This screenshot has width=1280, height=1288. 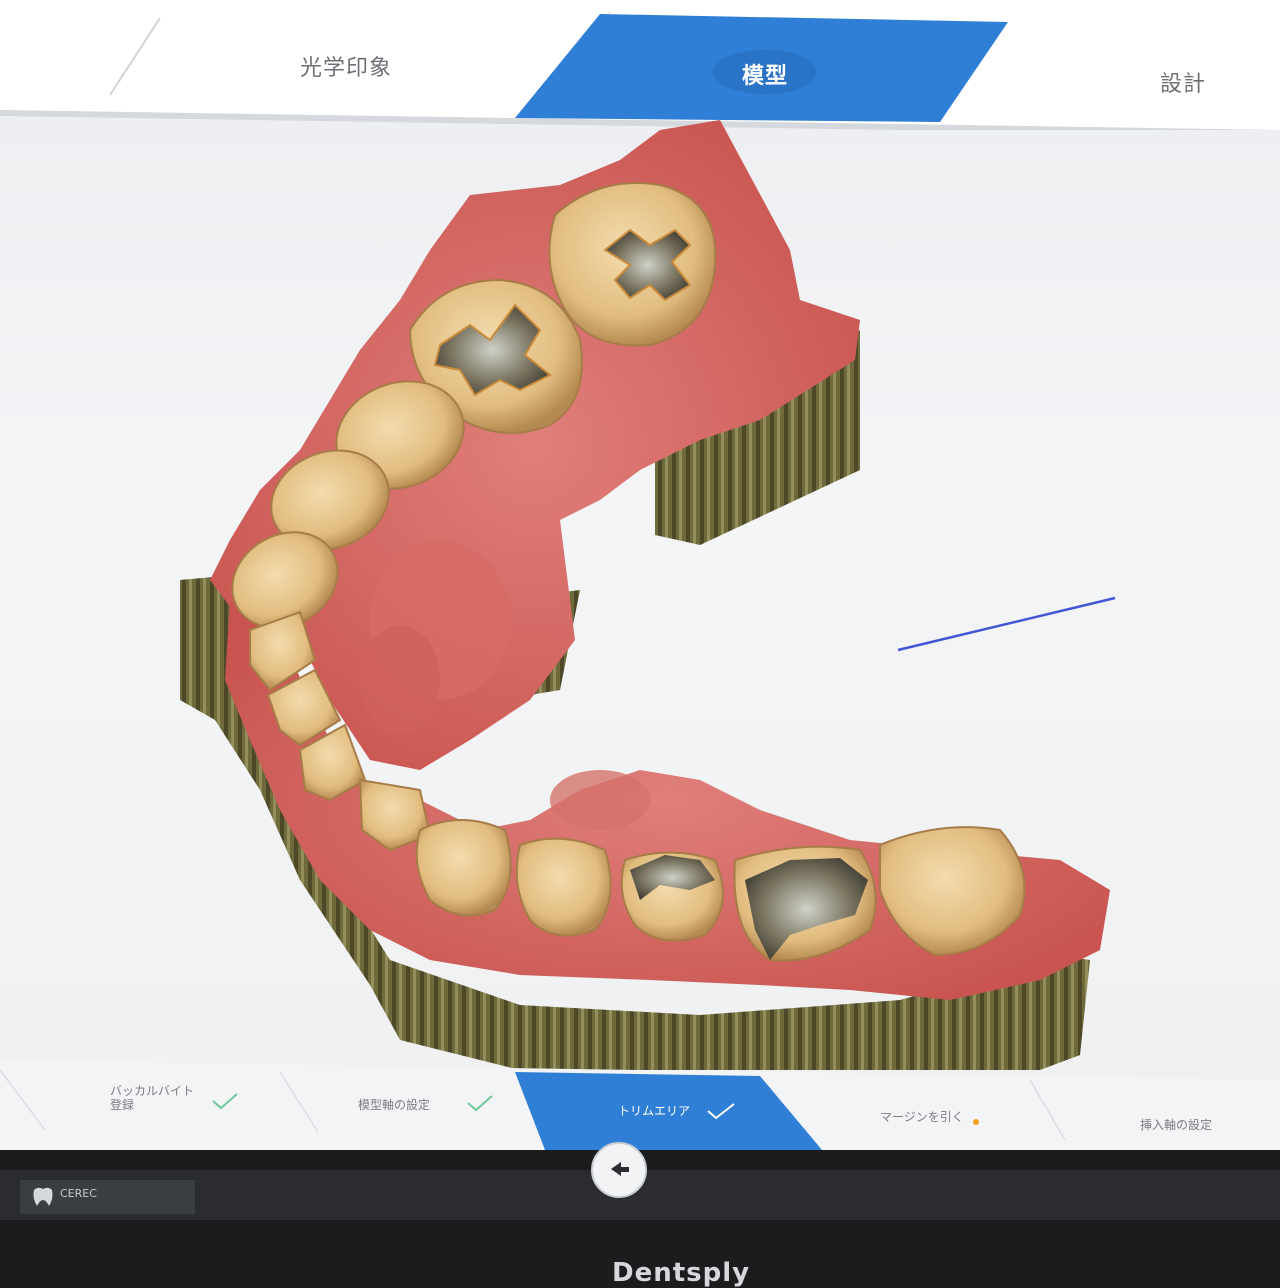 I want to click on top-step-bar: 光学印象 模型 設計, so click(x=640, y=65).